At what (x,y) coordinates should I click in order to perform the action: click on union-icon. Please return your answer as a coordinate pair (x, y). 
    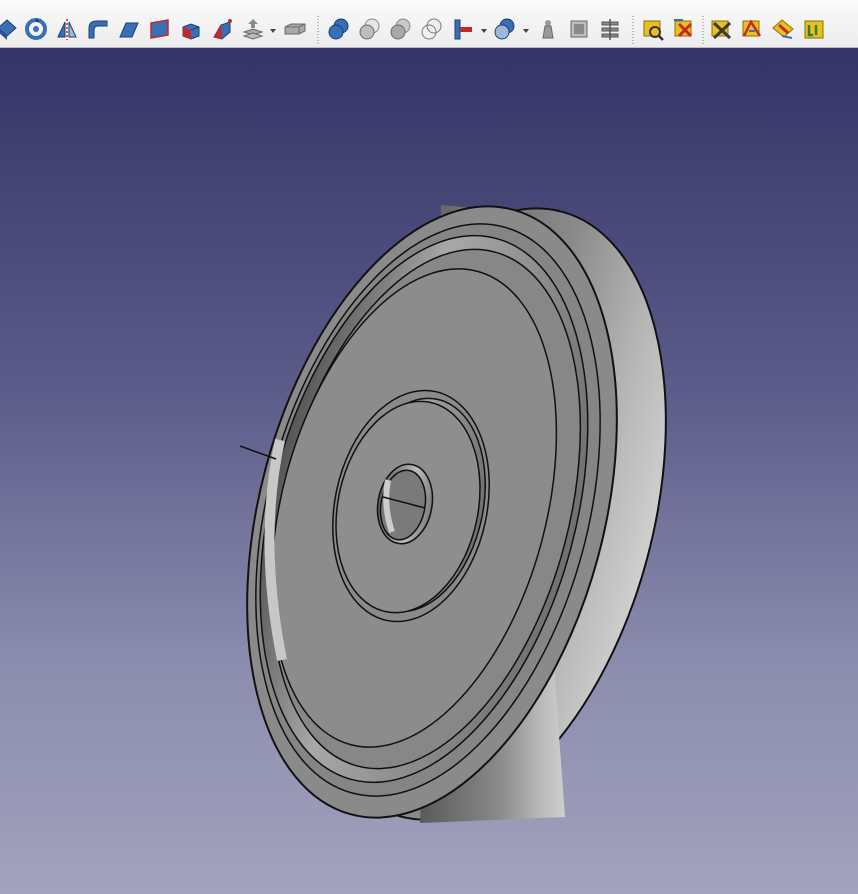
    Looking at the image, I should click on (338, 29).